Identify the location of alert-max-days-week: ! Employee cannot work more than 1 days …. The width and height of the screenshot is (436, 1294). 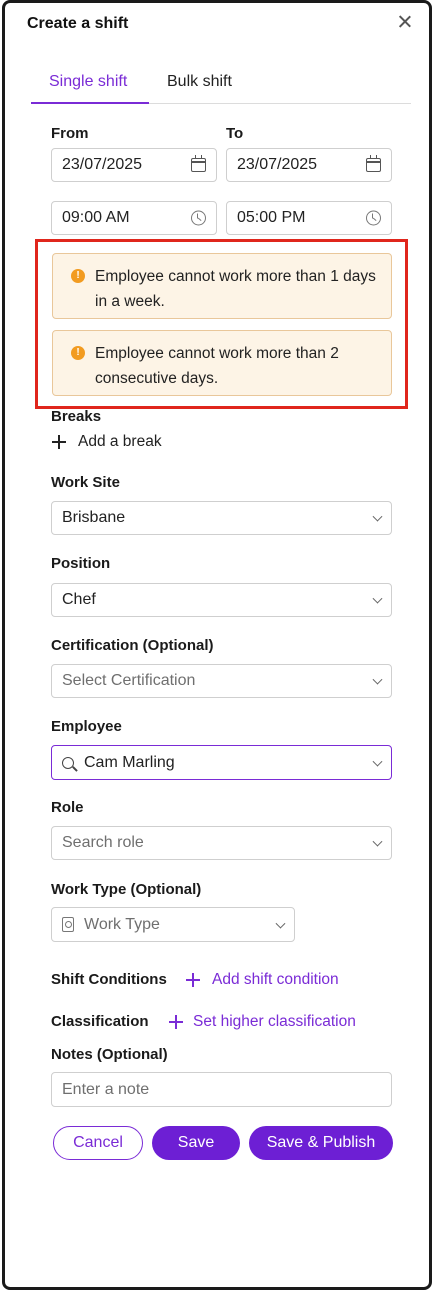
(222, 286).